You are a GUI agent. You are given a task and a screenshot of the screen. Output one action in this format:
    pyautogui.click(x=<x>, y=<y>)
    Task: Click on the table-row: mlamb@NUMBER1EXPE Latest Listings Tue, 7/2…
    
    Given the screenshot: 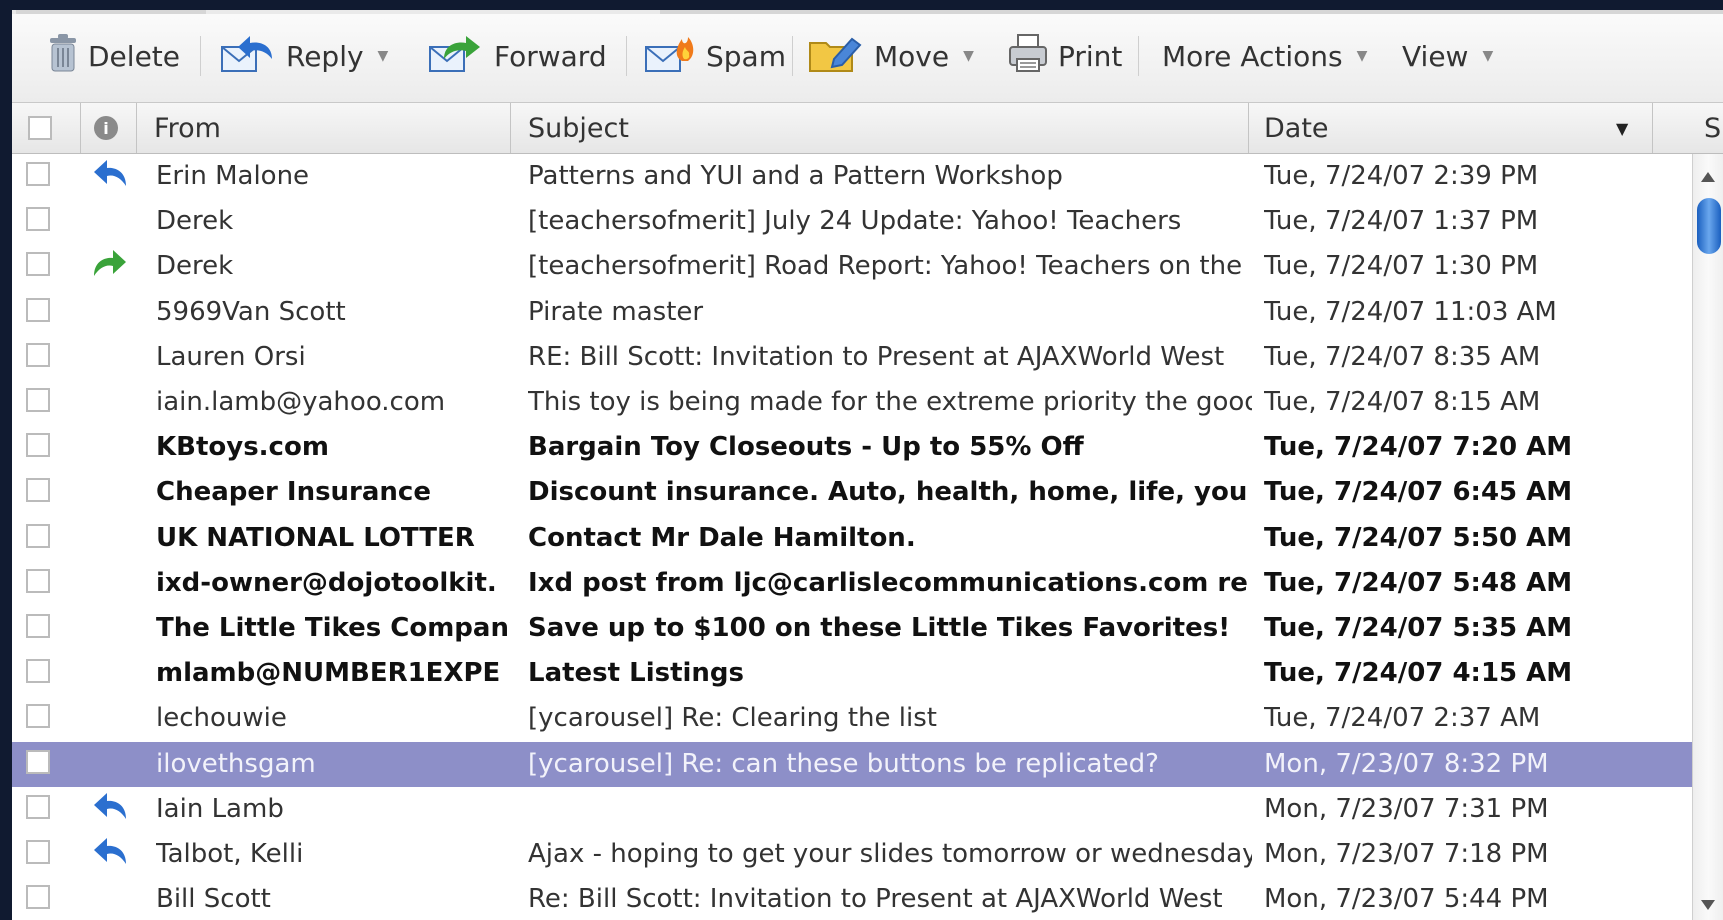 What is the action you would take?
    pyautogui.click(x=852, y=673)
    